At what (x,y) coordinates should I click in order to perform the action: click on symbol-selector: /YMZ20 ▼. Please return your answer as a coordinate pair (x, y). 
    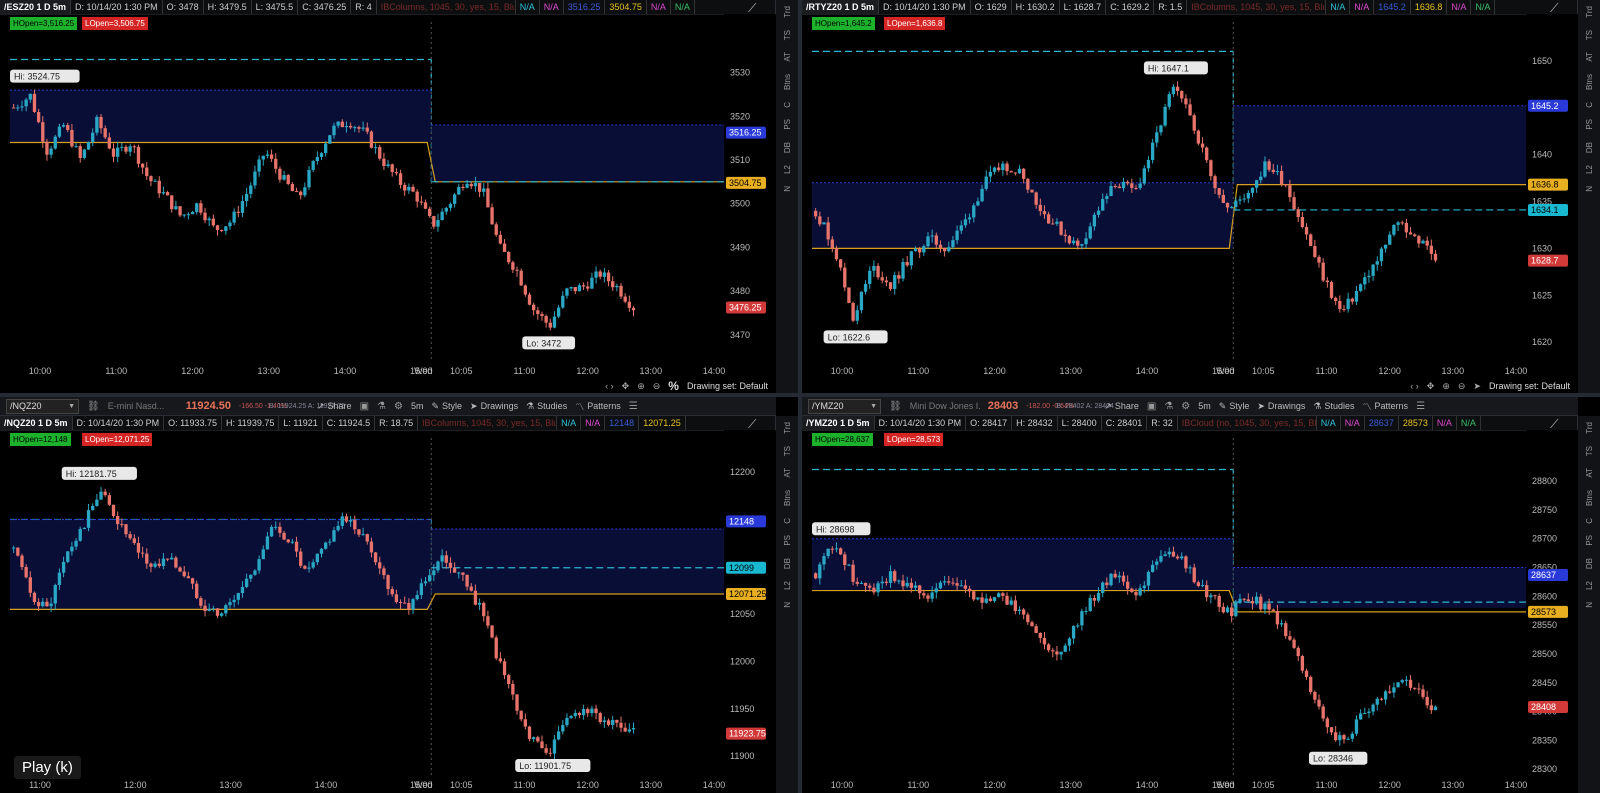
    Looking at the image, I should click on (844, 406).